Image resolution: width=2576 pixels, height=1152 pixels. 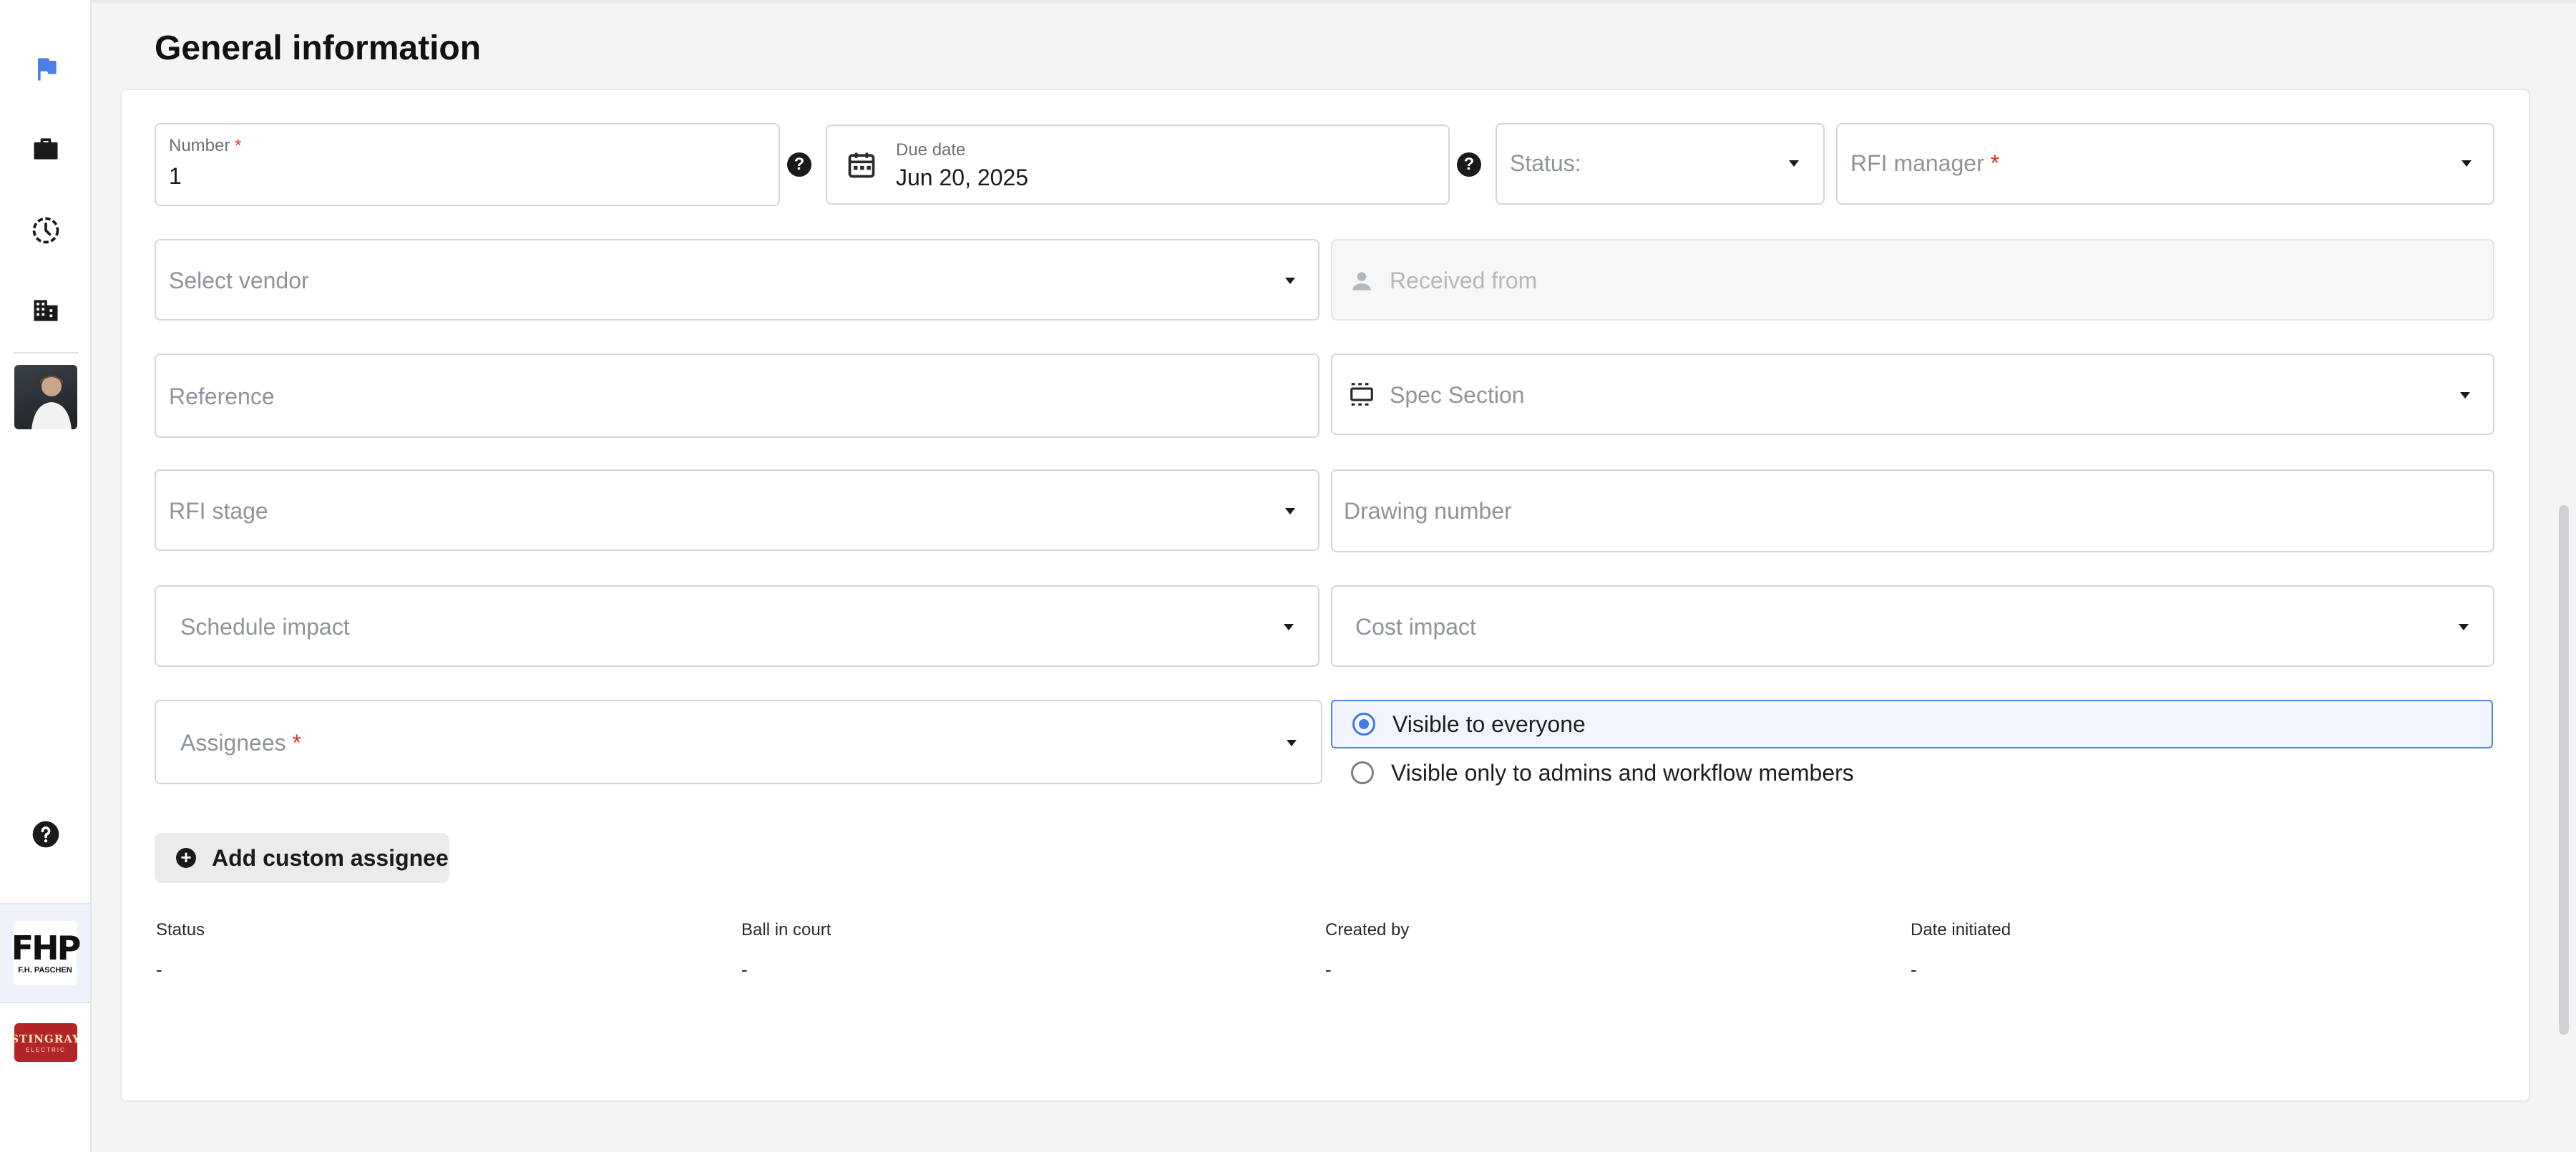 What do you see at coordinates (1912, 280) in the screenshot?
I see `received-from-field: Received from` at bounding box center [1912, 280].